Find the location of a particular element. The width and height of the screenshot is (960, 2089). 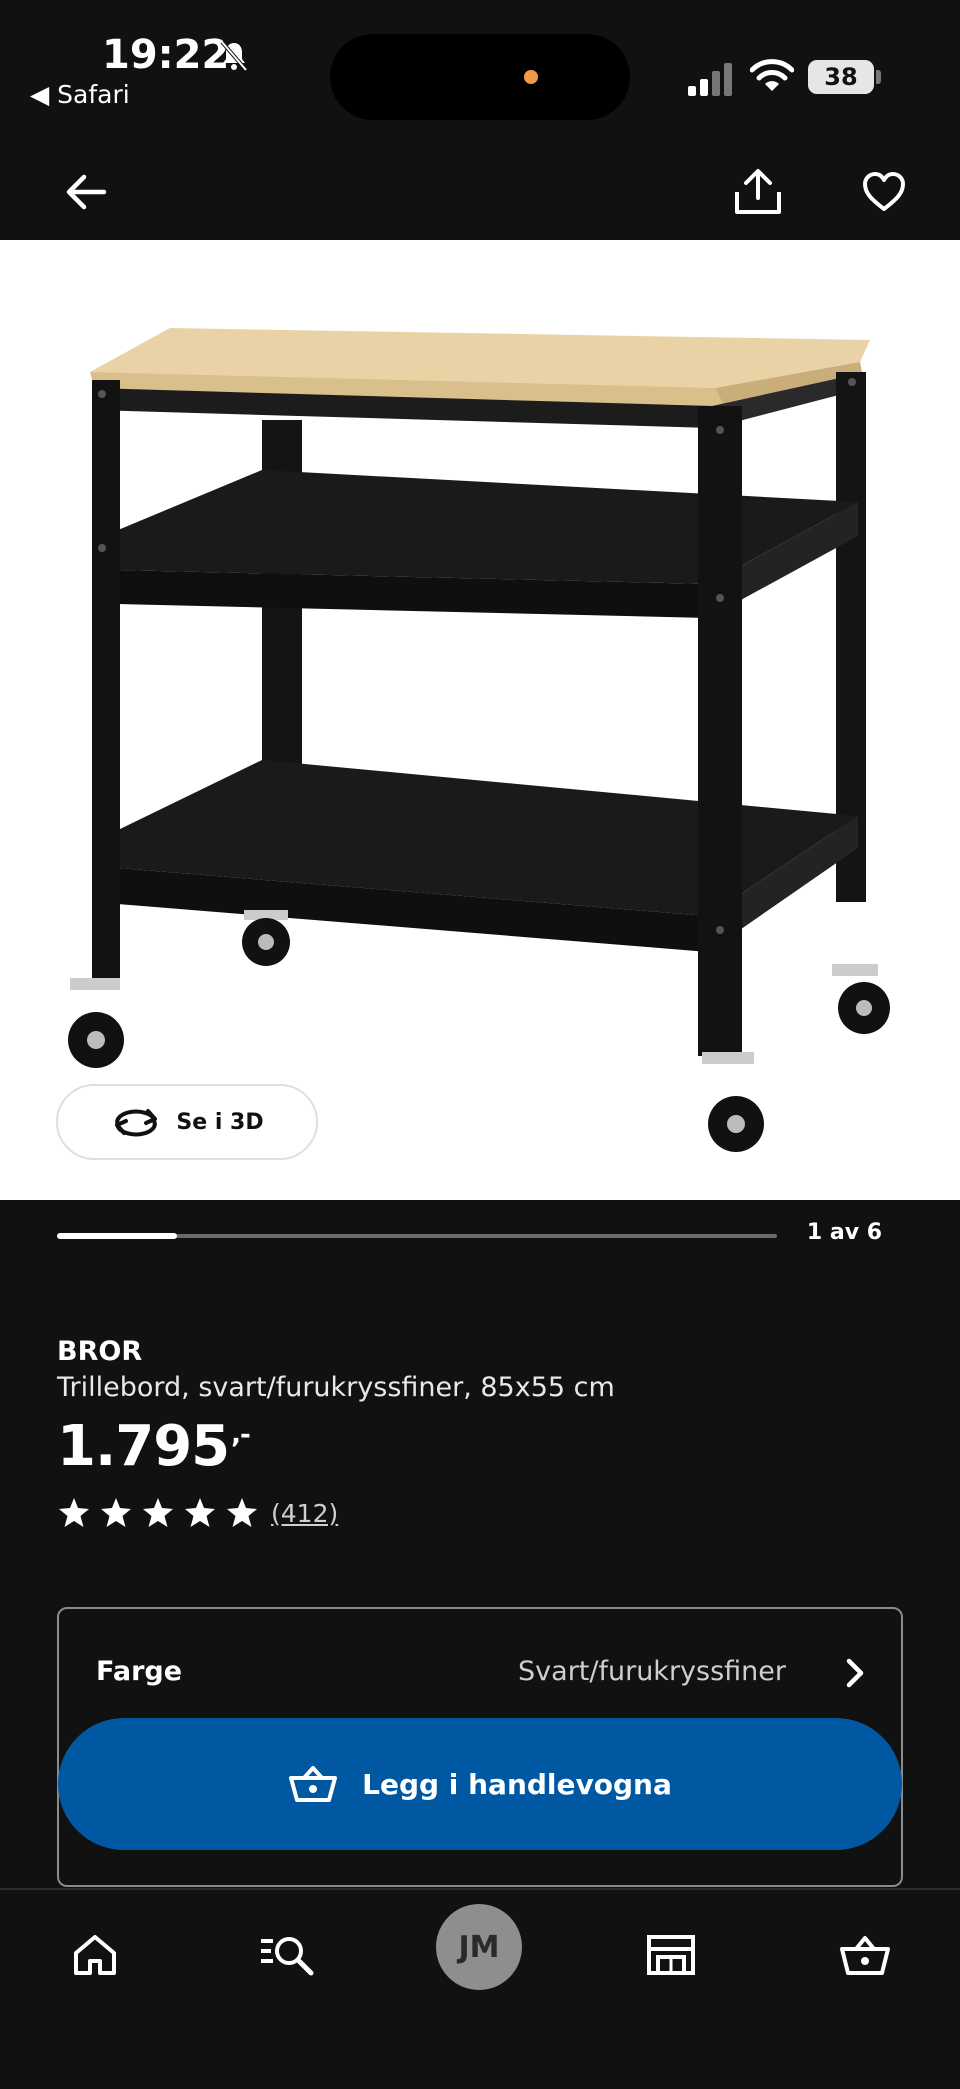

add-to-cart-button: Legg i handlevogna is located at coordinates (480, 1784).